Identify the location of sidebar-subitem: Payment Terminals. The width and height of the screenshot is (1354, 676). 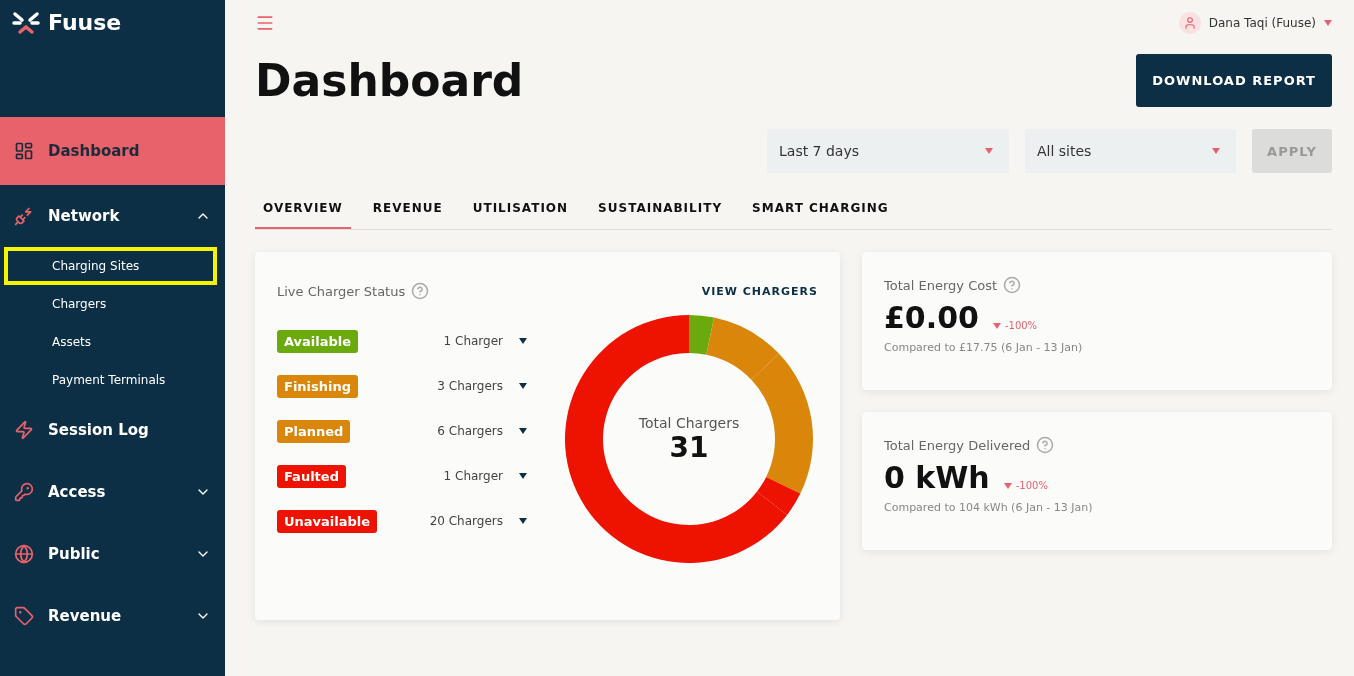
(110, 380).